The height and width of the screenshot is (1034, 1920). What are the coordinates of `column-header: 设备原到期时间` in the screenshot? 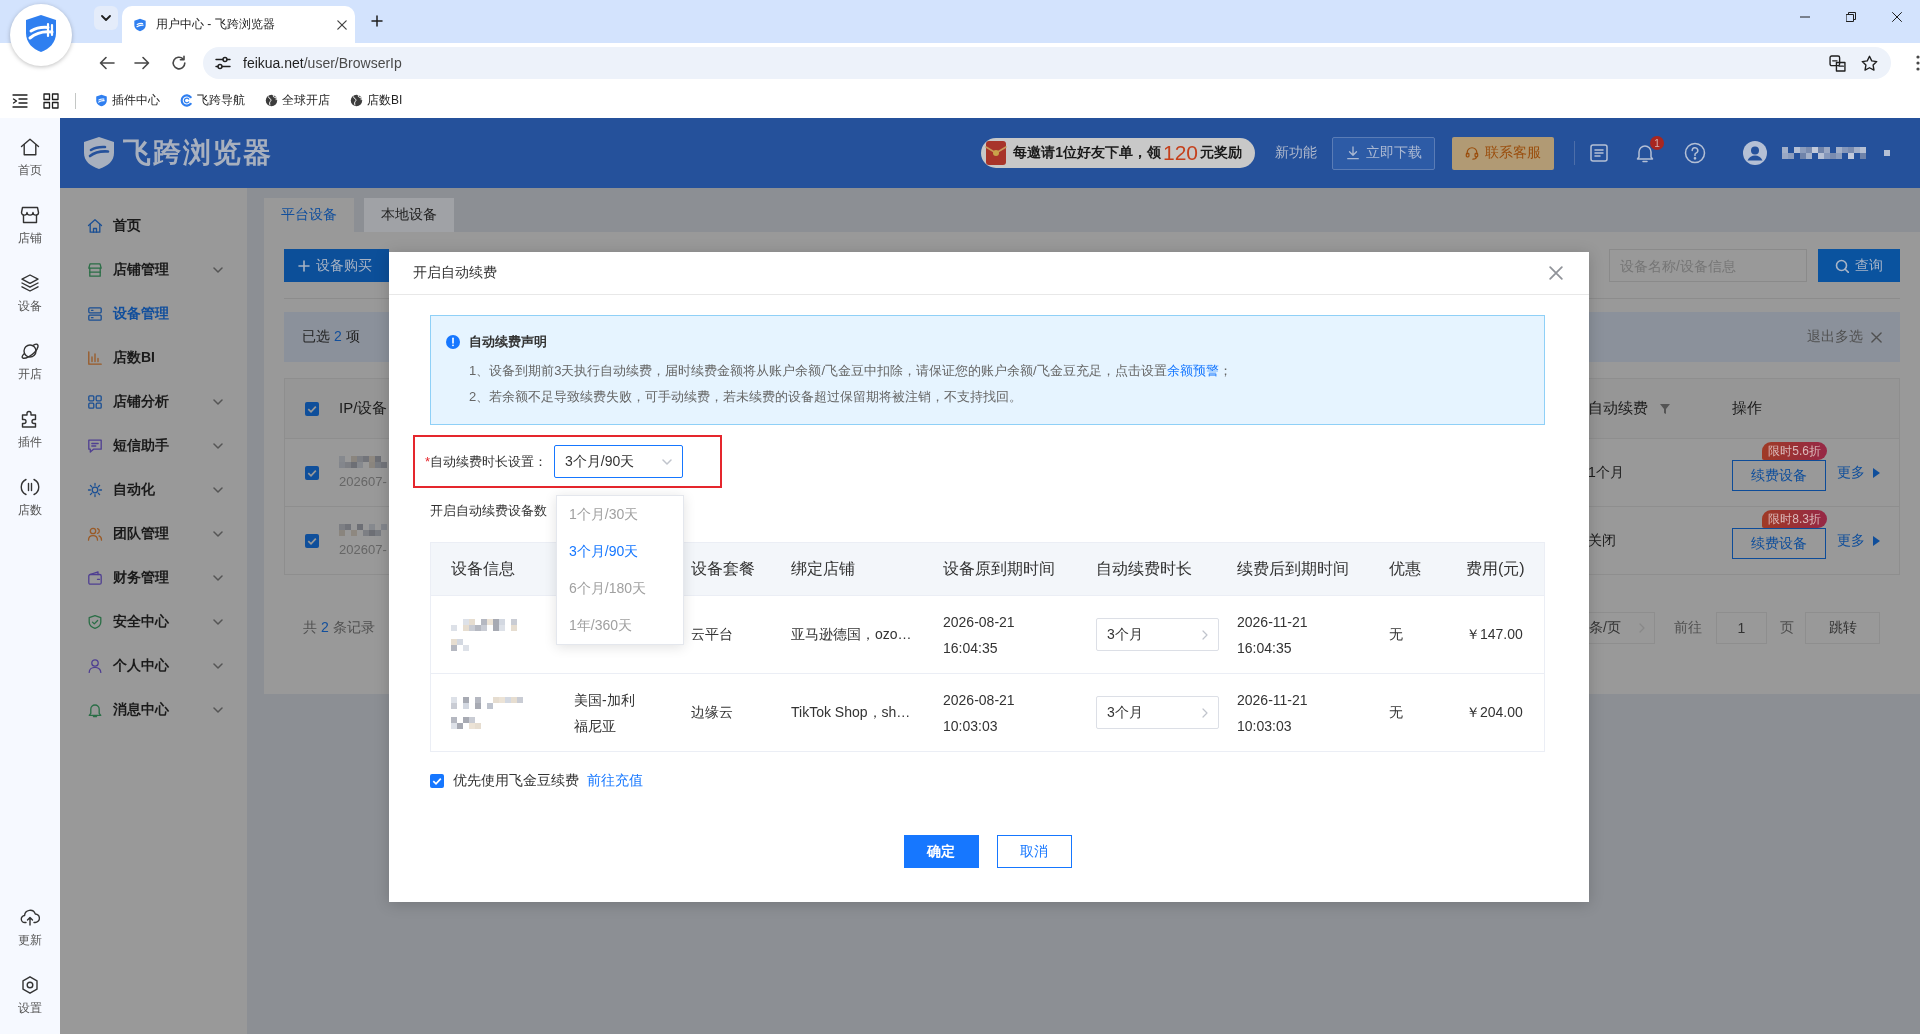 It's located at (999, 568).